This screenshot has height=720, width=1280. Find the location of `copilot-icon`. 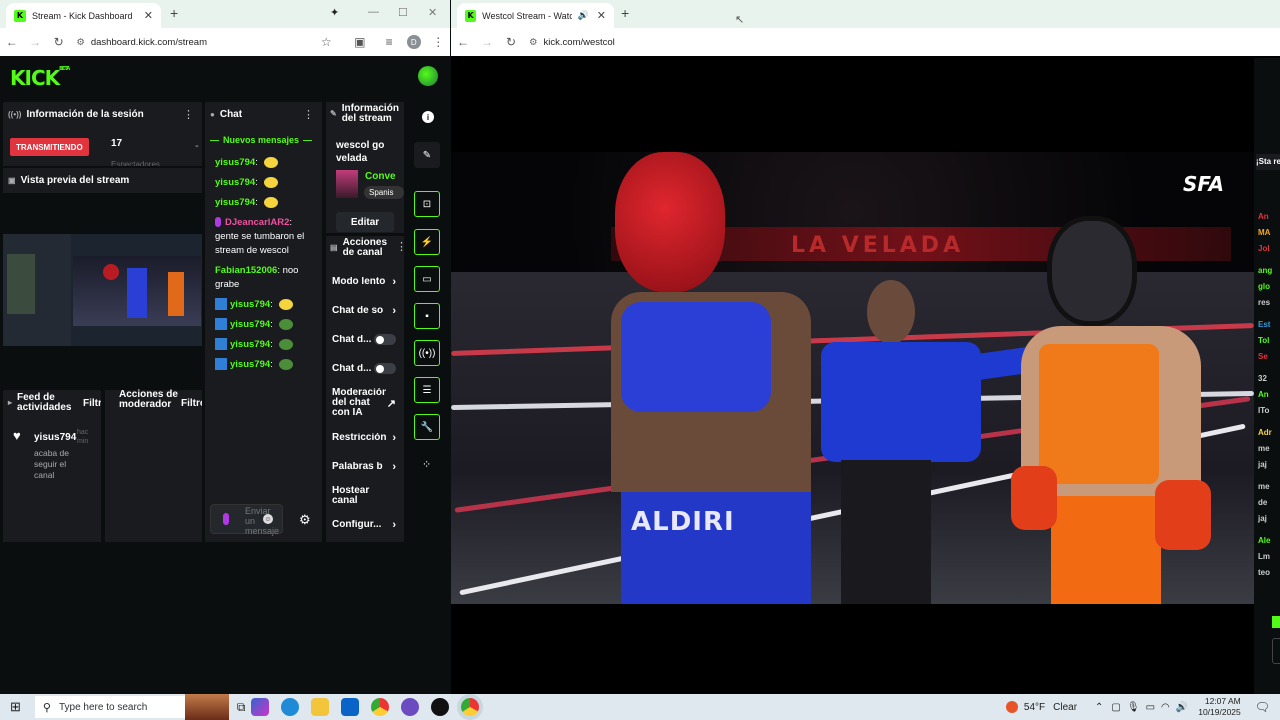

copilot-icon is located at coordinates (260, 707).